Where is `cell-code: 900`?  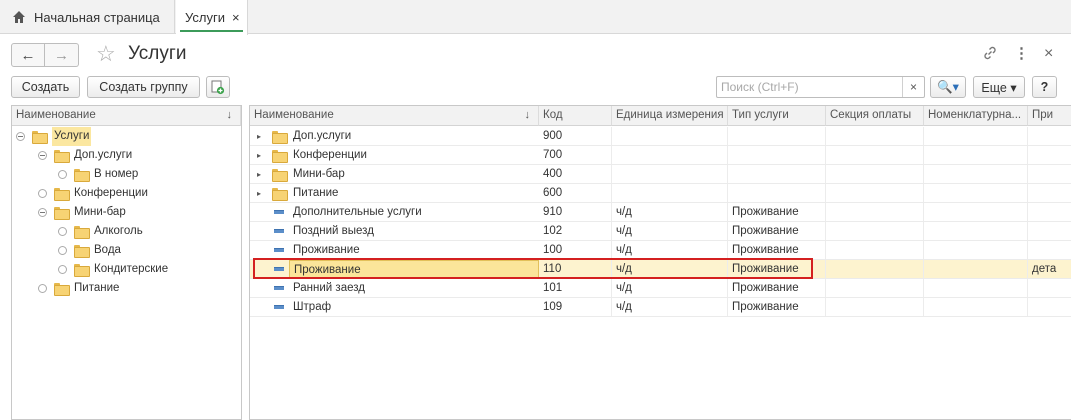 cell-code: 900 is located at coordinates (575, 136).